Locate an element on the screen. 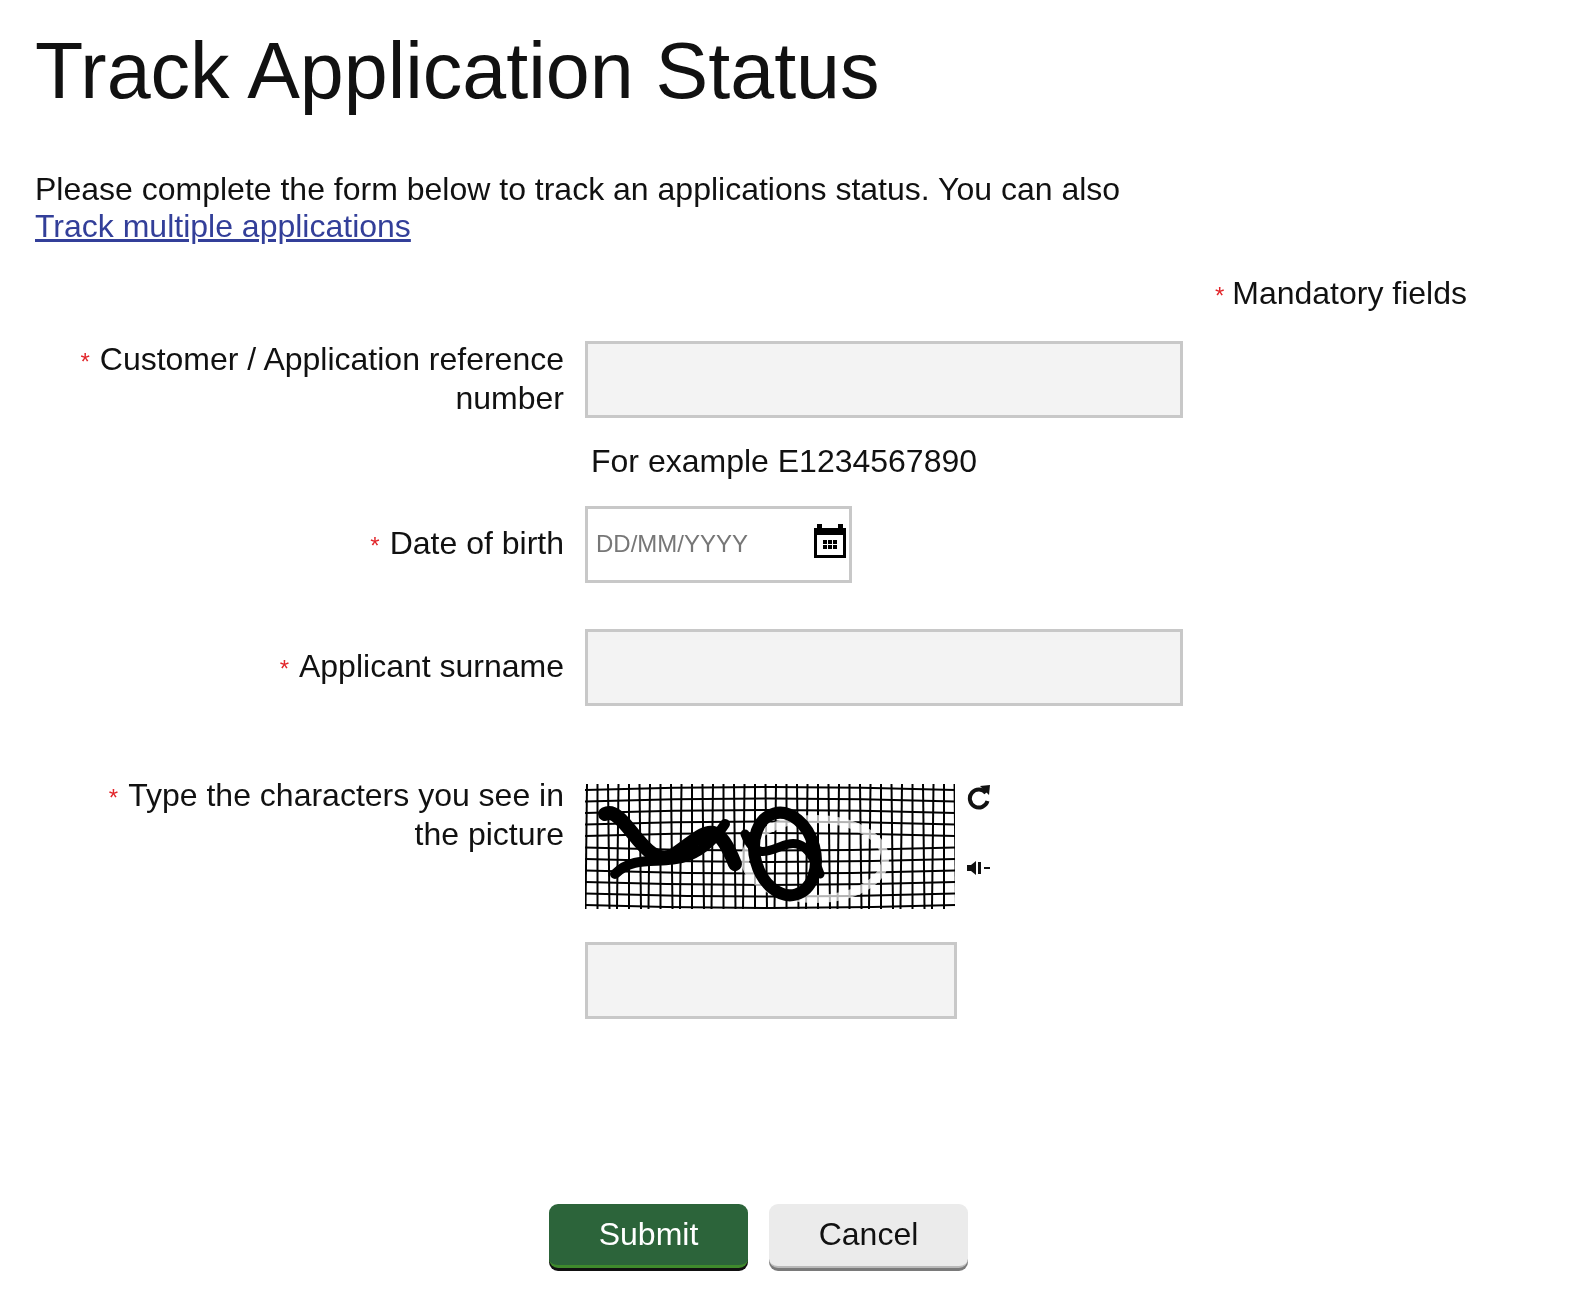 Image resolution: width=1576 pixels, height=1314 pixels. field-label: Applicant surname is located at coordinates (431, 665).